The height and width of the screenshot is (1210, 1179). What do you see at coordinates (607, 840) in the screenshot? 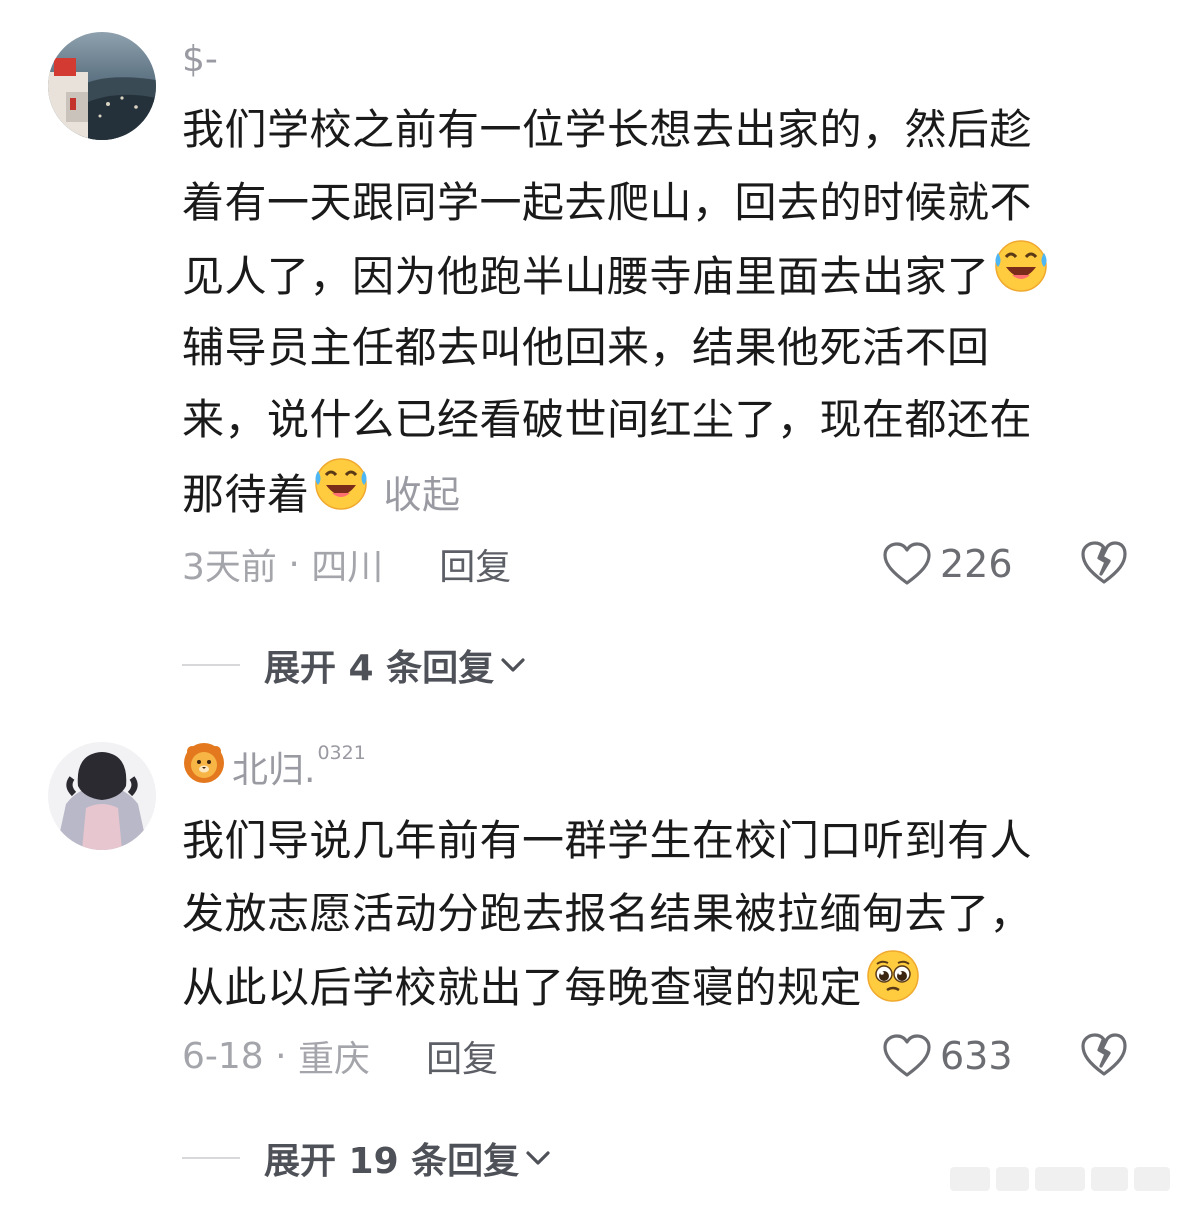
I see `comment-text-line: 我们导说几年前有一群学生在校门口听到有人` at bounding box center [607, 840].